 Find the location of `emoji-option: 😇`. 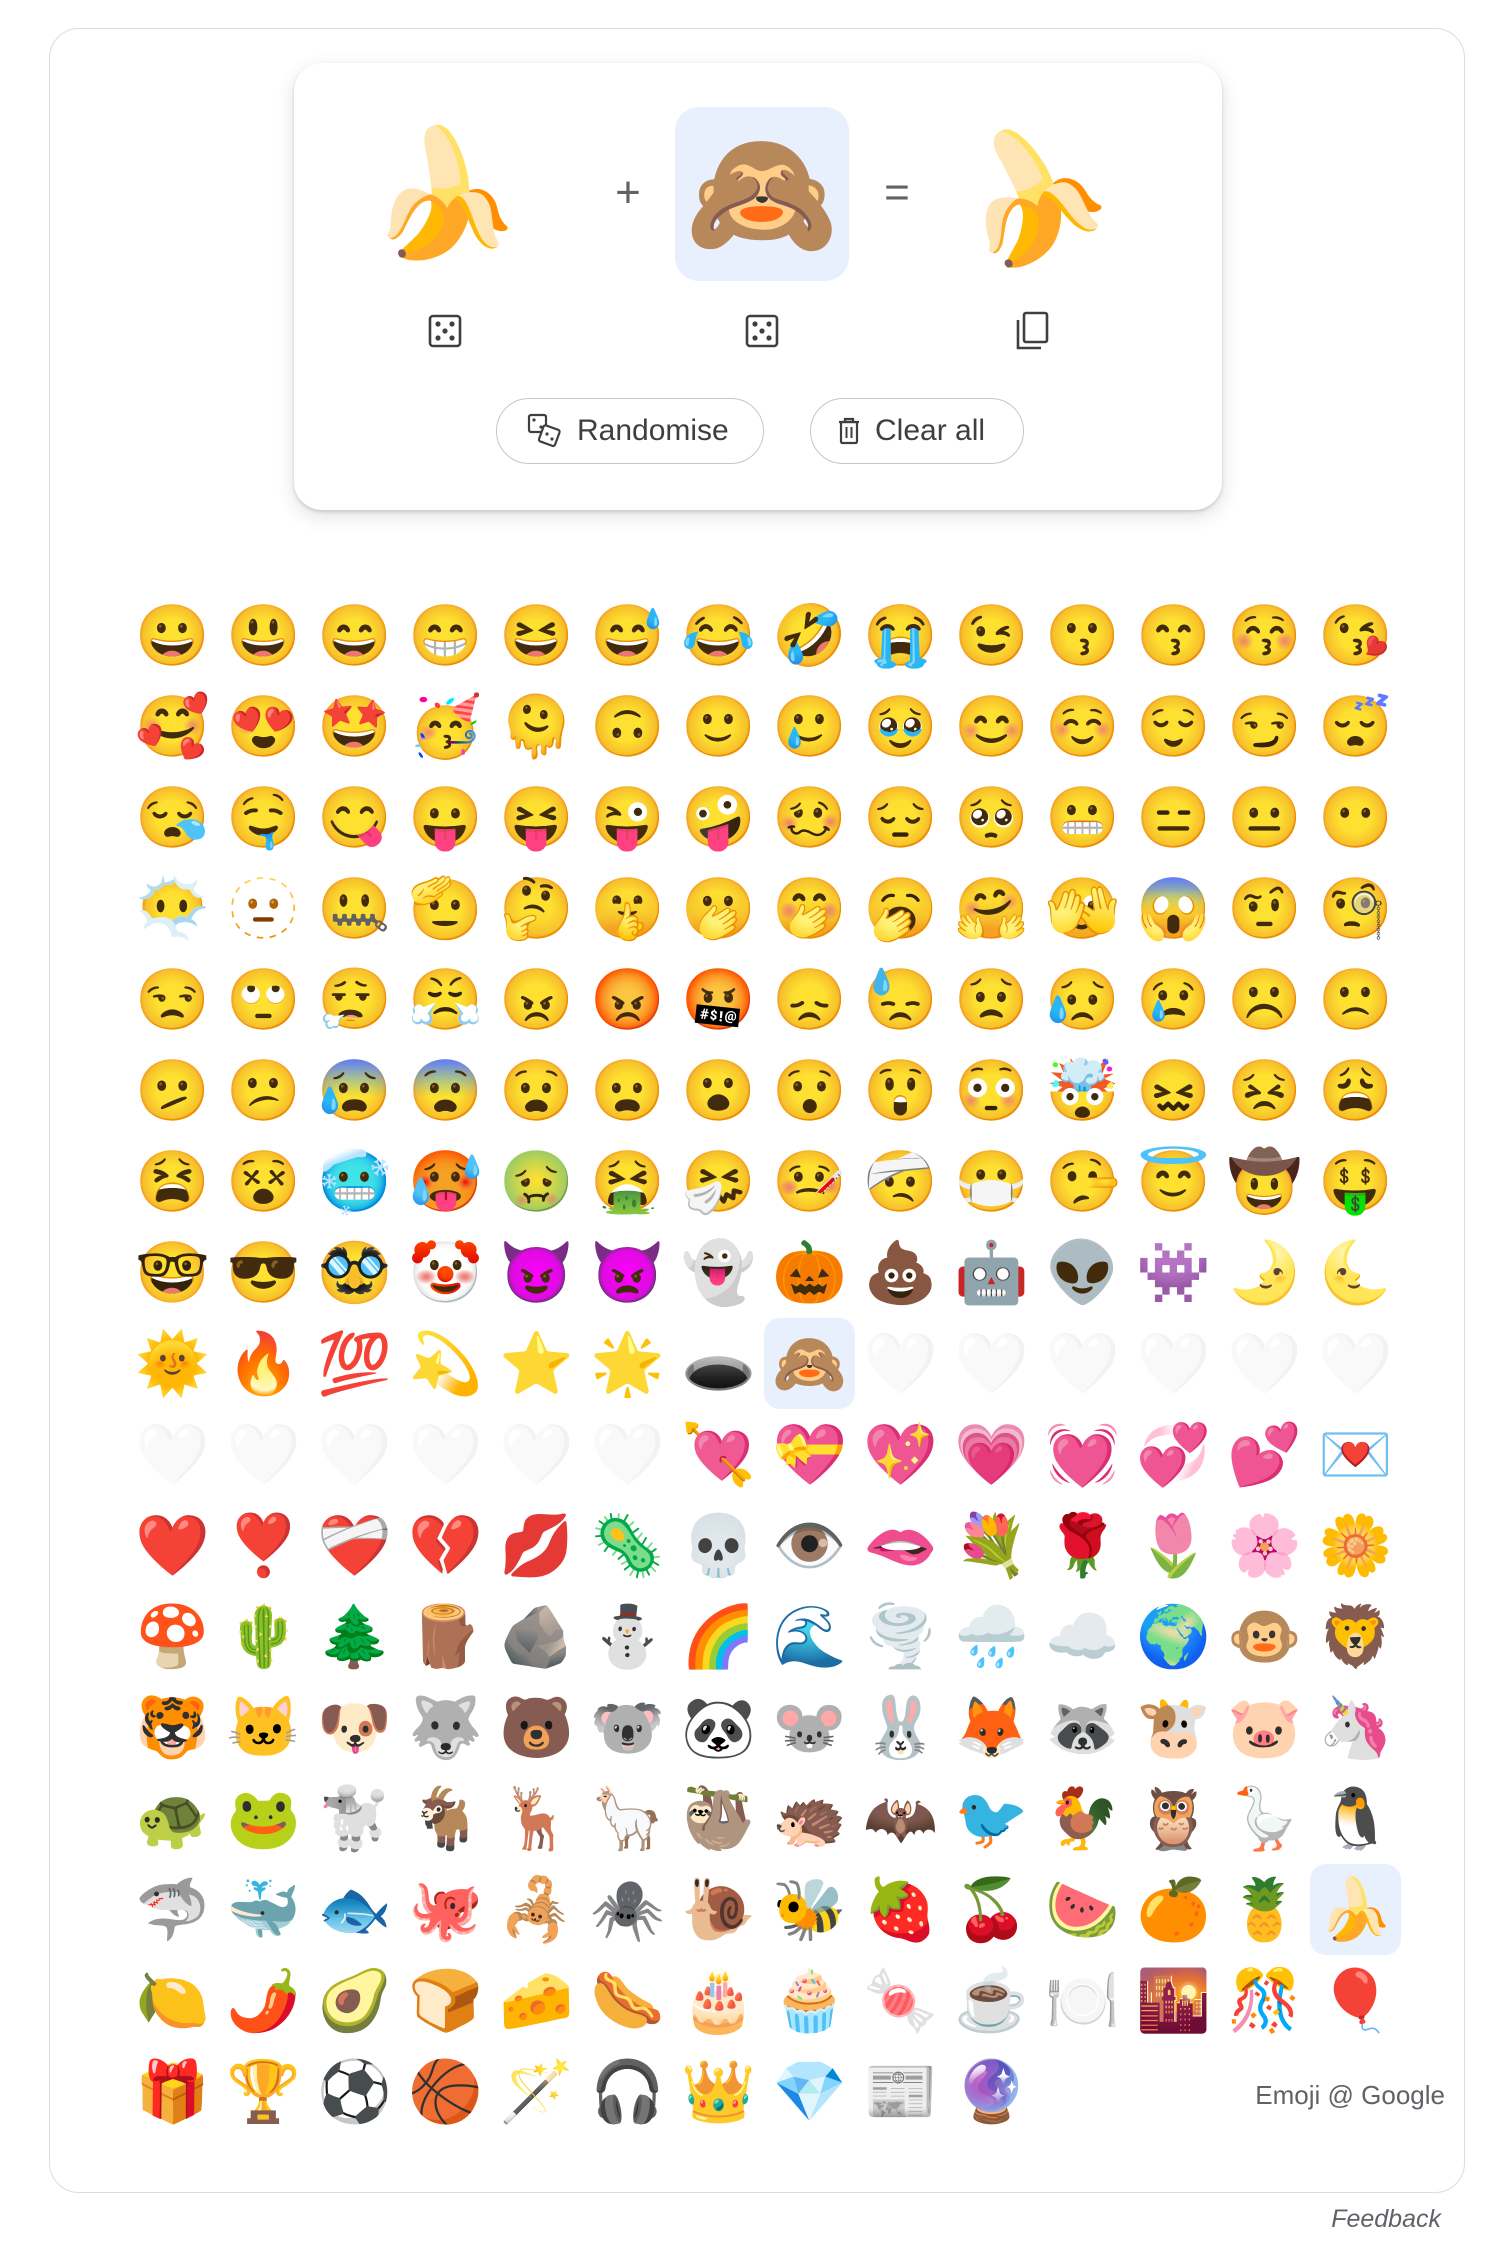

emoji-option: 😇 is located at coordinates (1173, 1181).